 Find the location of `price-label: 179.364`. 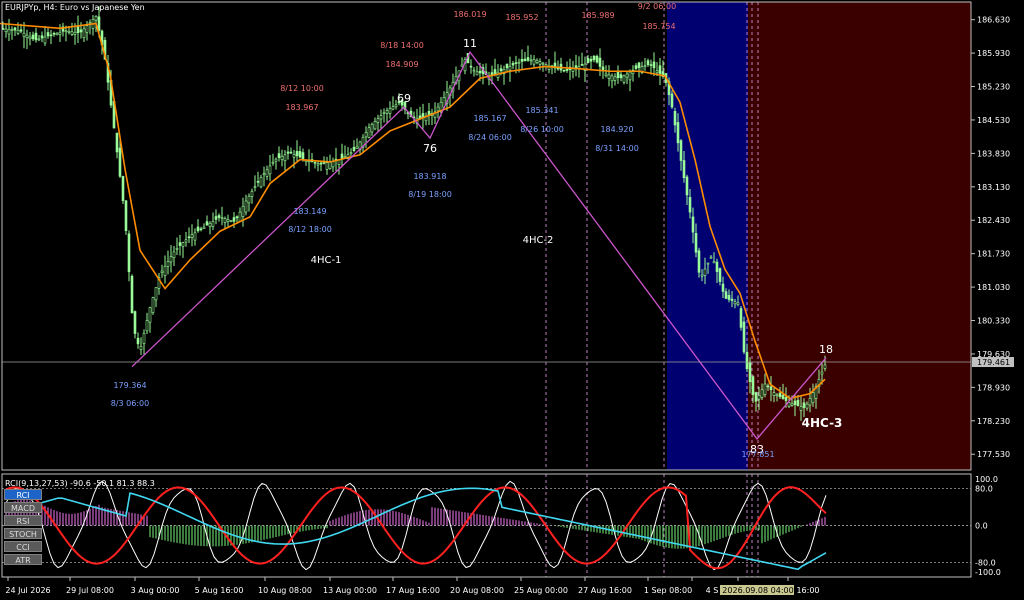

price-label: 179.364 is located at coordinates (129, 385).